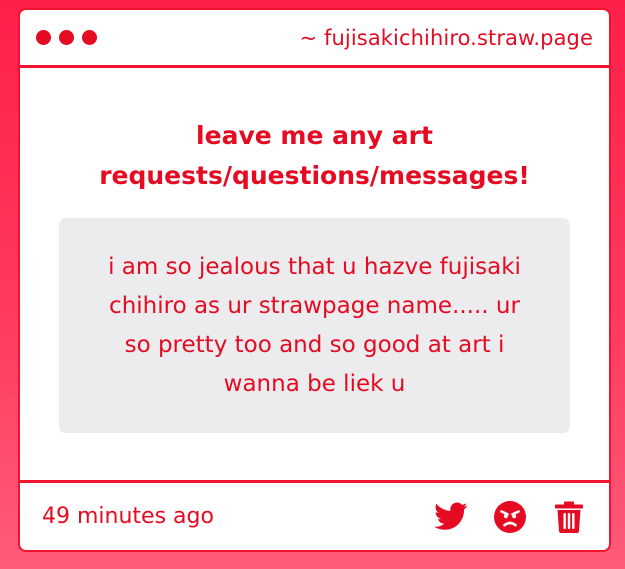  What do you see at coordinates (446, 37) in the screenshot?
I see `page-url: ~ fujisakichihiro.straw.page` at bounding box center [446, 37].